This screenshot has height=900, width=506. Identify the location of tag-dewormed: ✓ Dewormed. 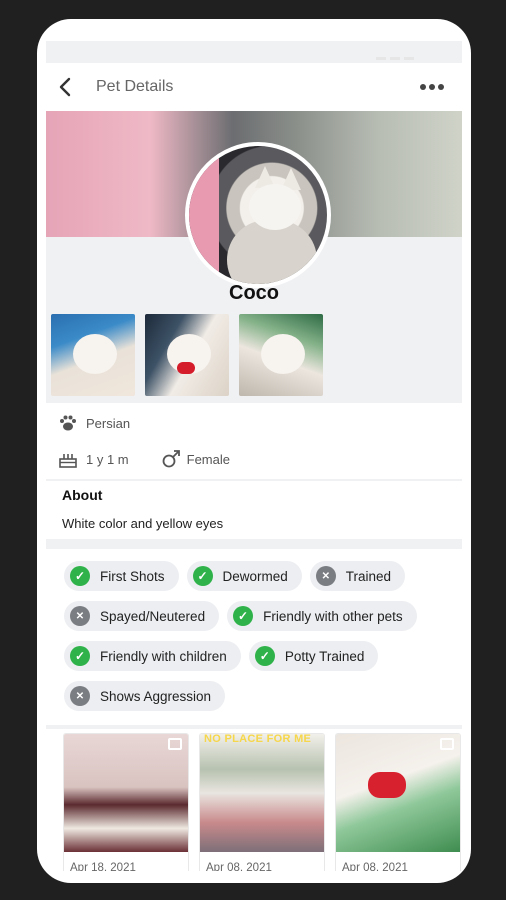
(244, 576).